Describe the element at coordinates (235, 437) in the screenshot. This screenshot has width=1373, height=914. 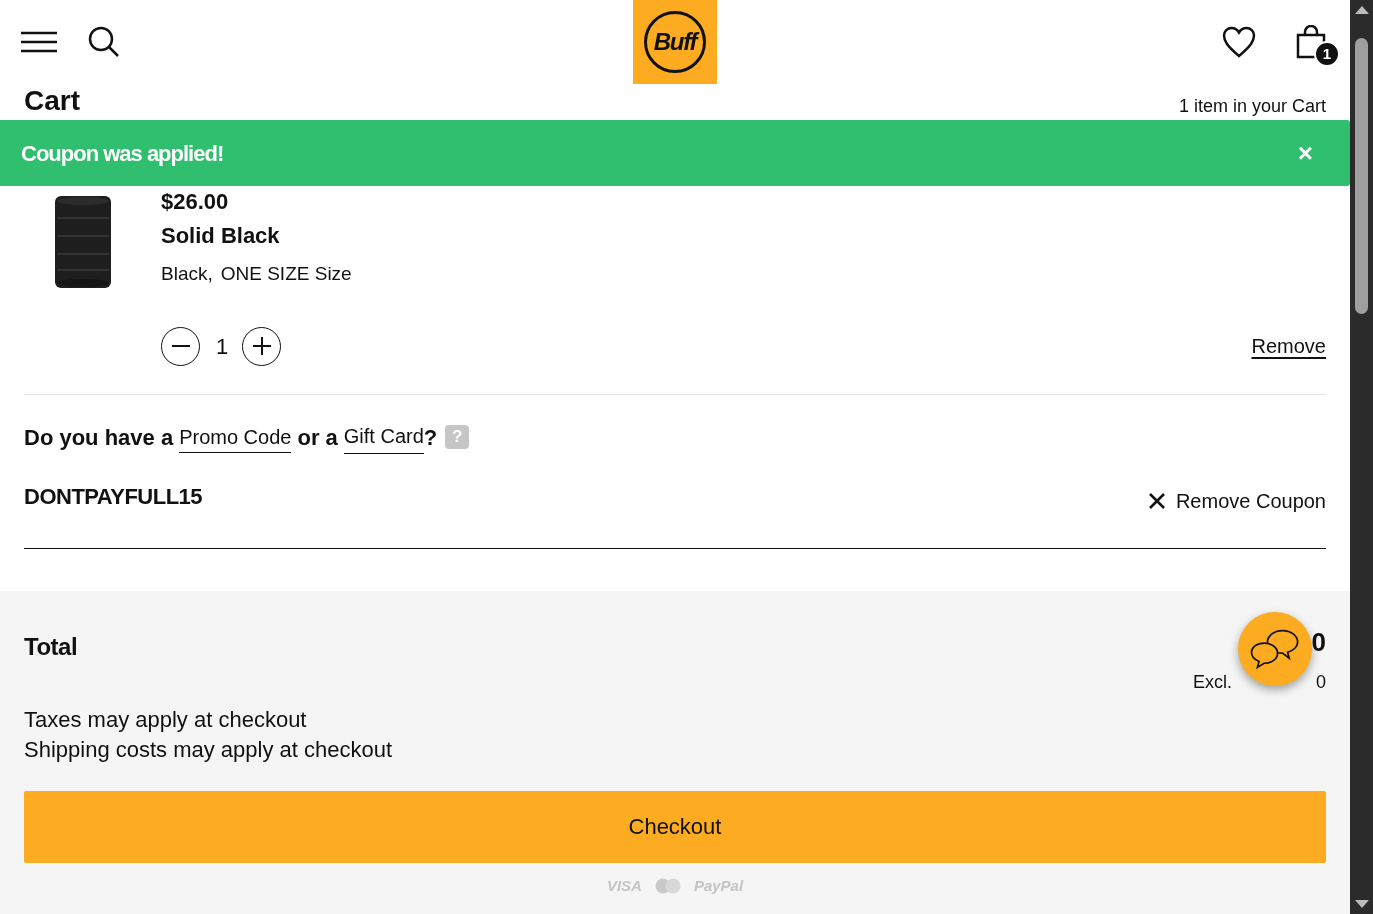
I see `promo-code-link: Promo Code` at that location.